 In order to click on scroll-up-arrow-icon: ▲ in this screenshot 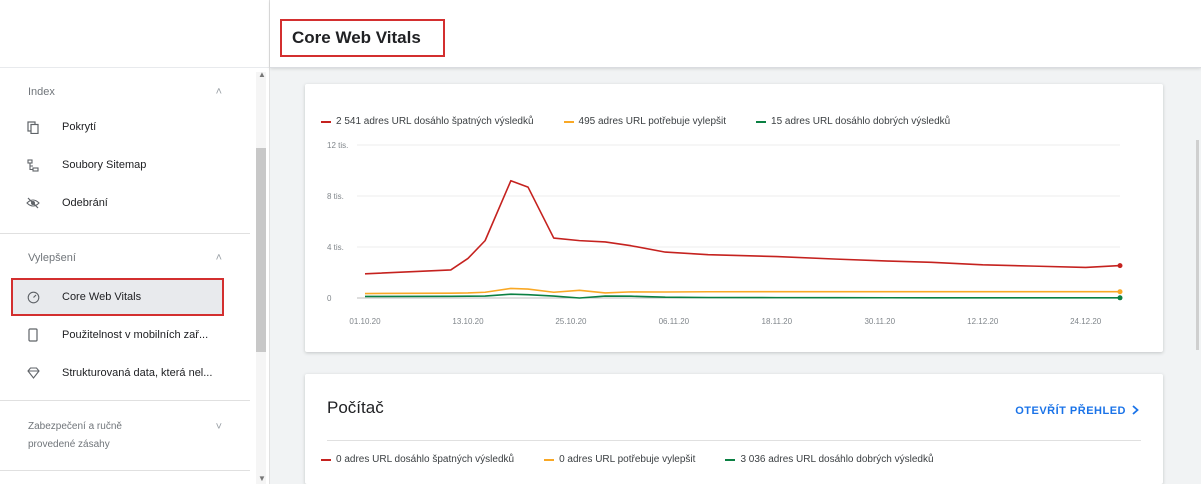, I will do `click(262, 74)`.